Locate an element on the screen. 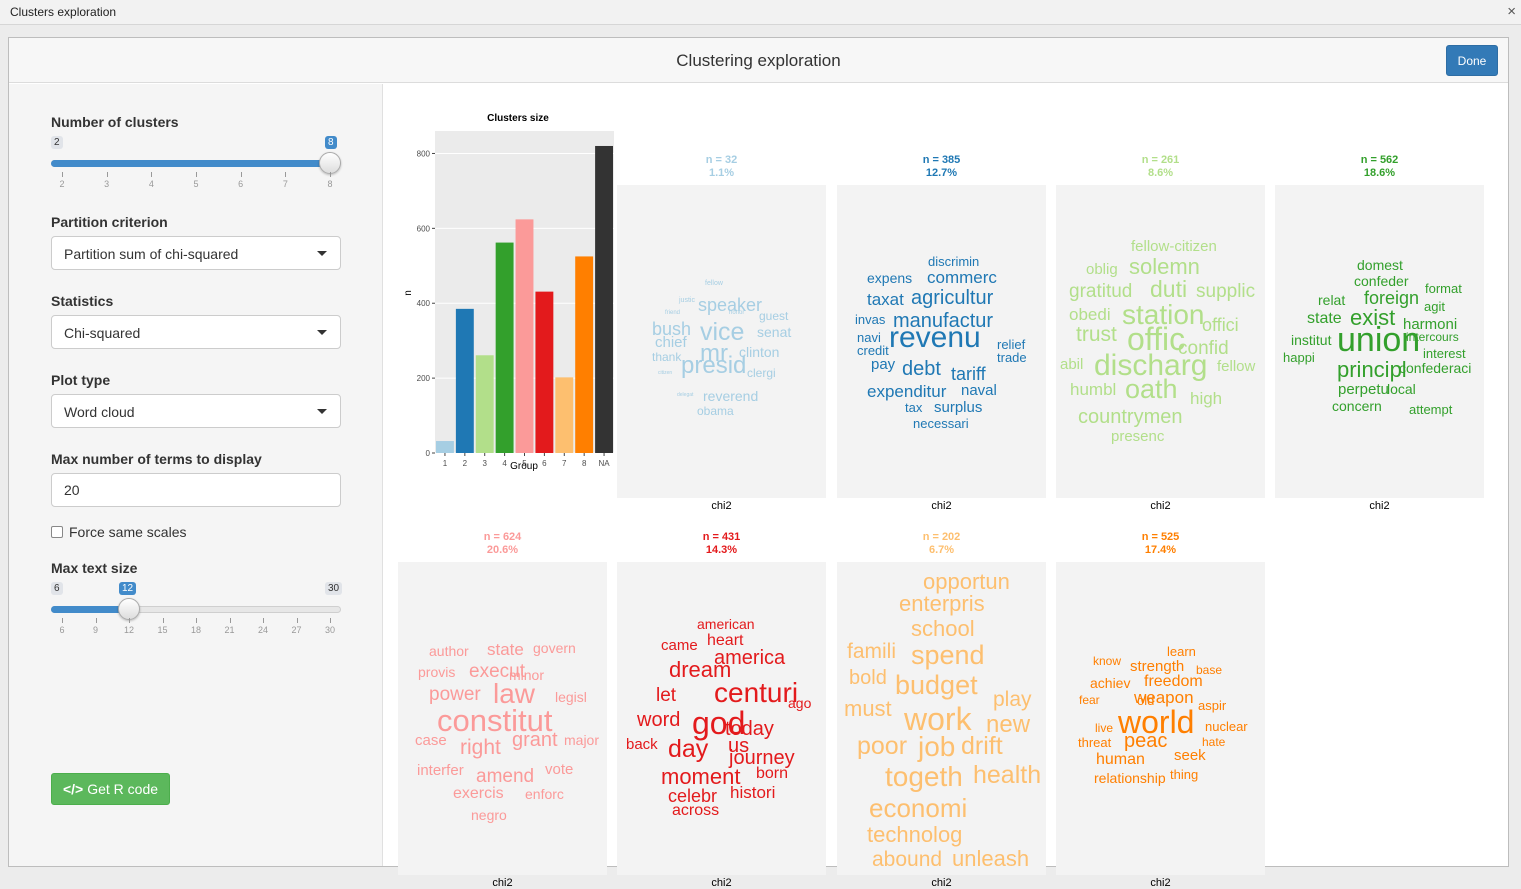  cluster-pct: 1.1% is located at coordinates (721, 173).